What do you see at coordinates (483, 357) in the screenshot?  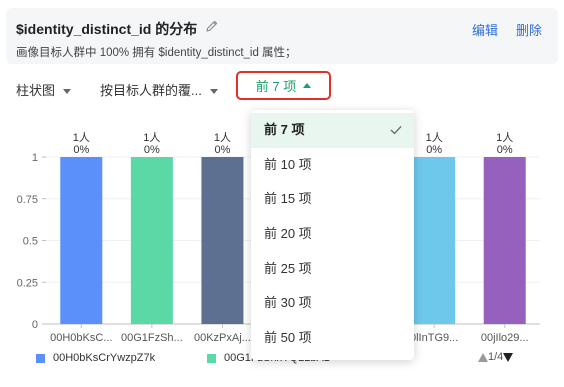 I see `pager-up-arrow-icon` at bounding box center [483, 357].